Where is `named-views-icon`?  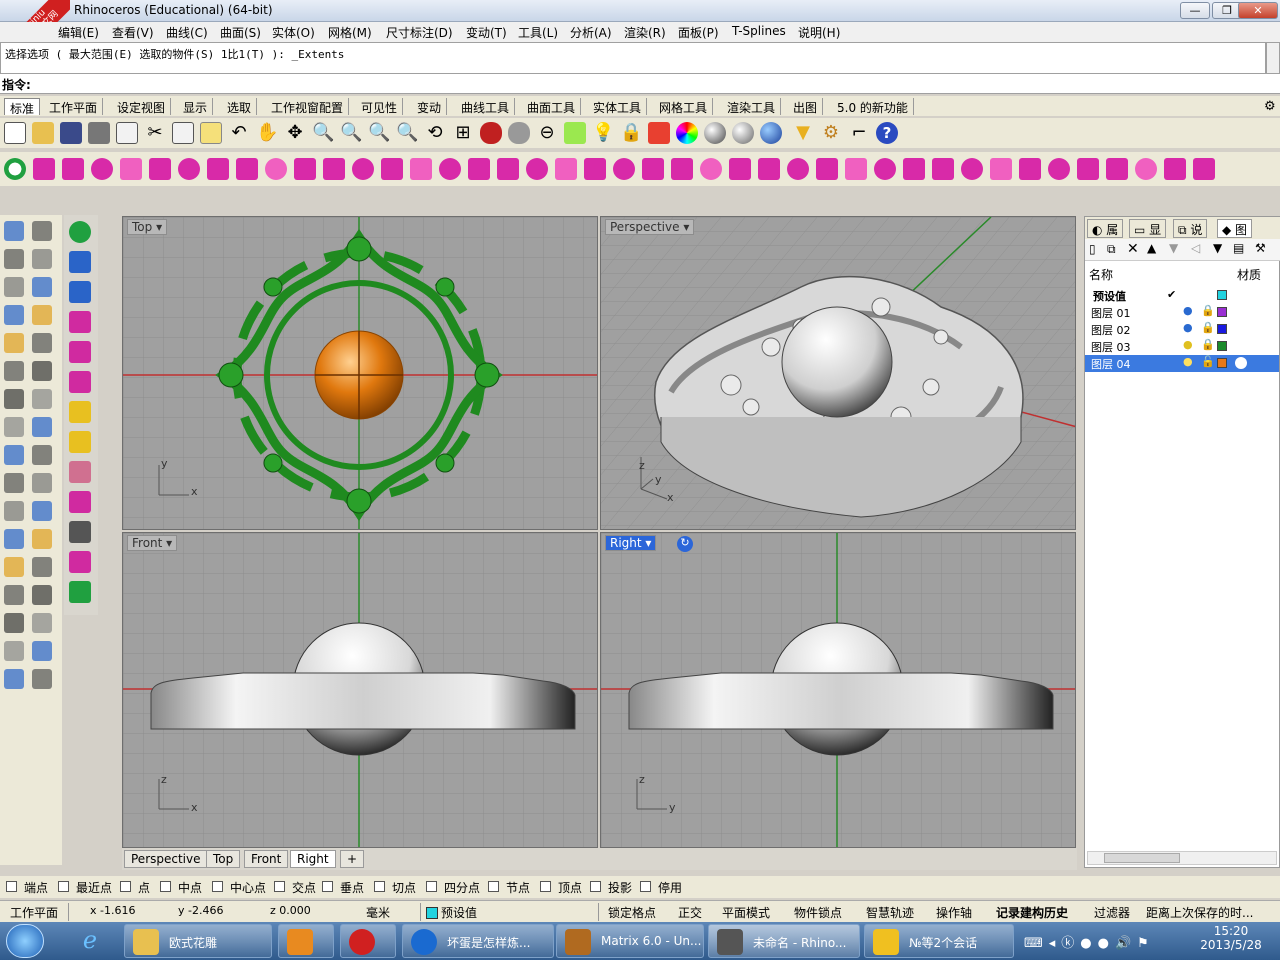 named-views-icon is located at coordinates (491, 133).